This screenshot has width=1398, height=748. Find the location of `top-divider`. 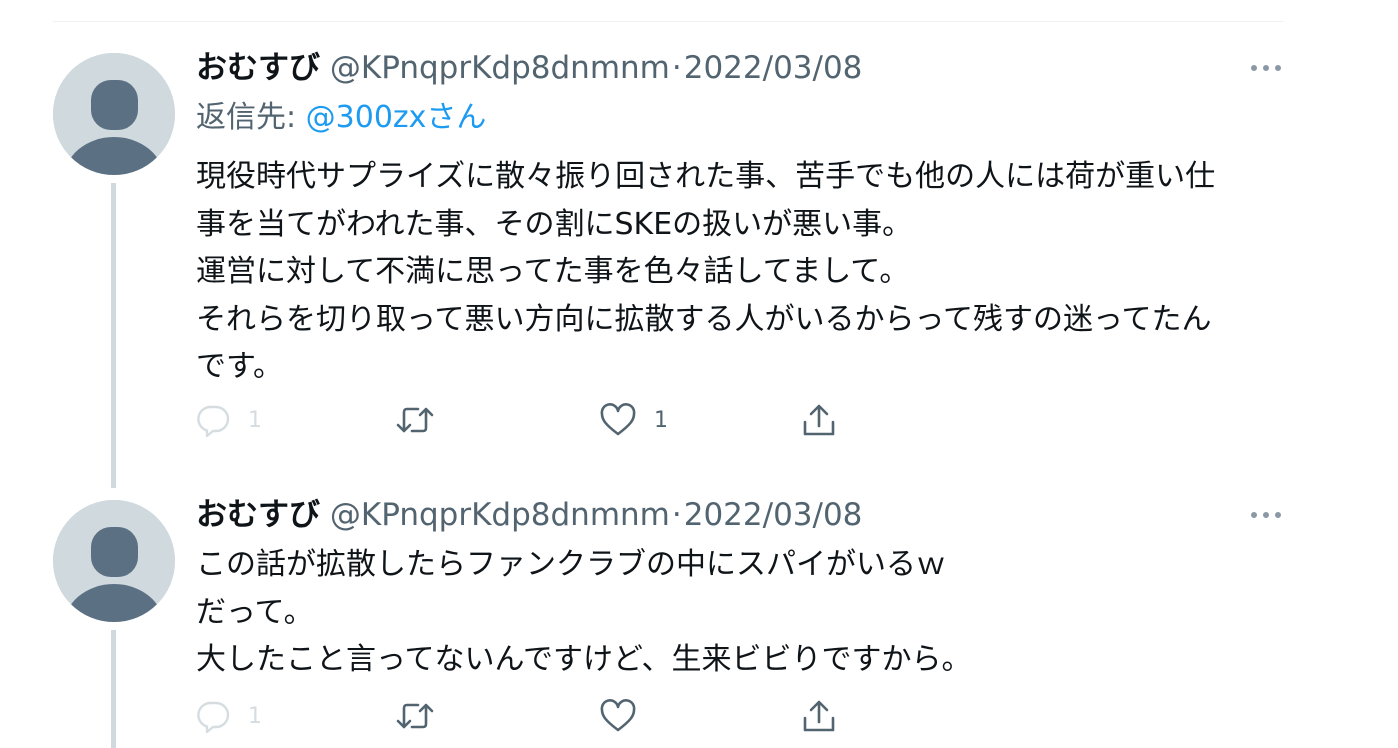

top-divider is located at coordinates (668, 21).